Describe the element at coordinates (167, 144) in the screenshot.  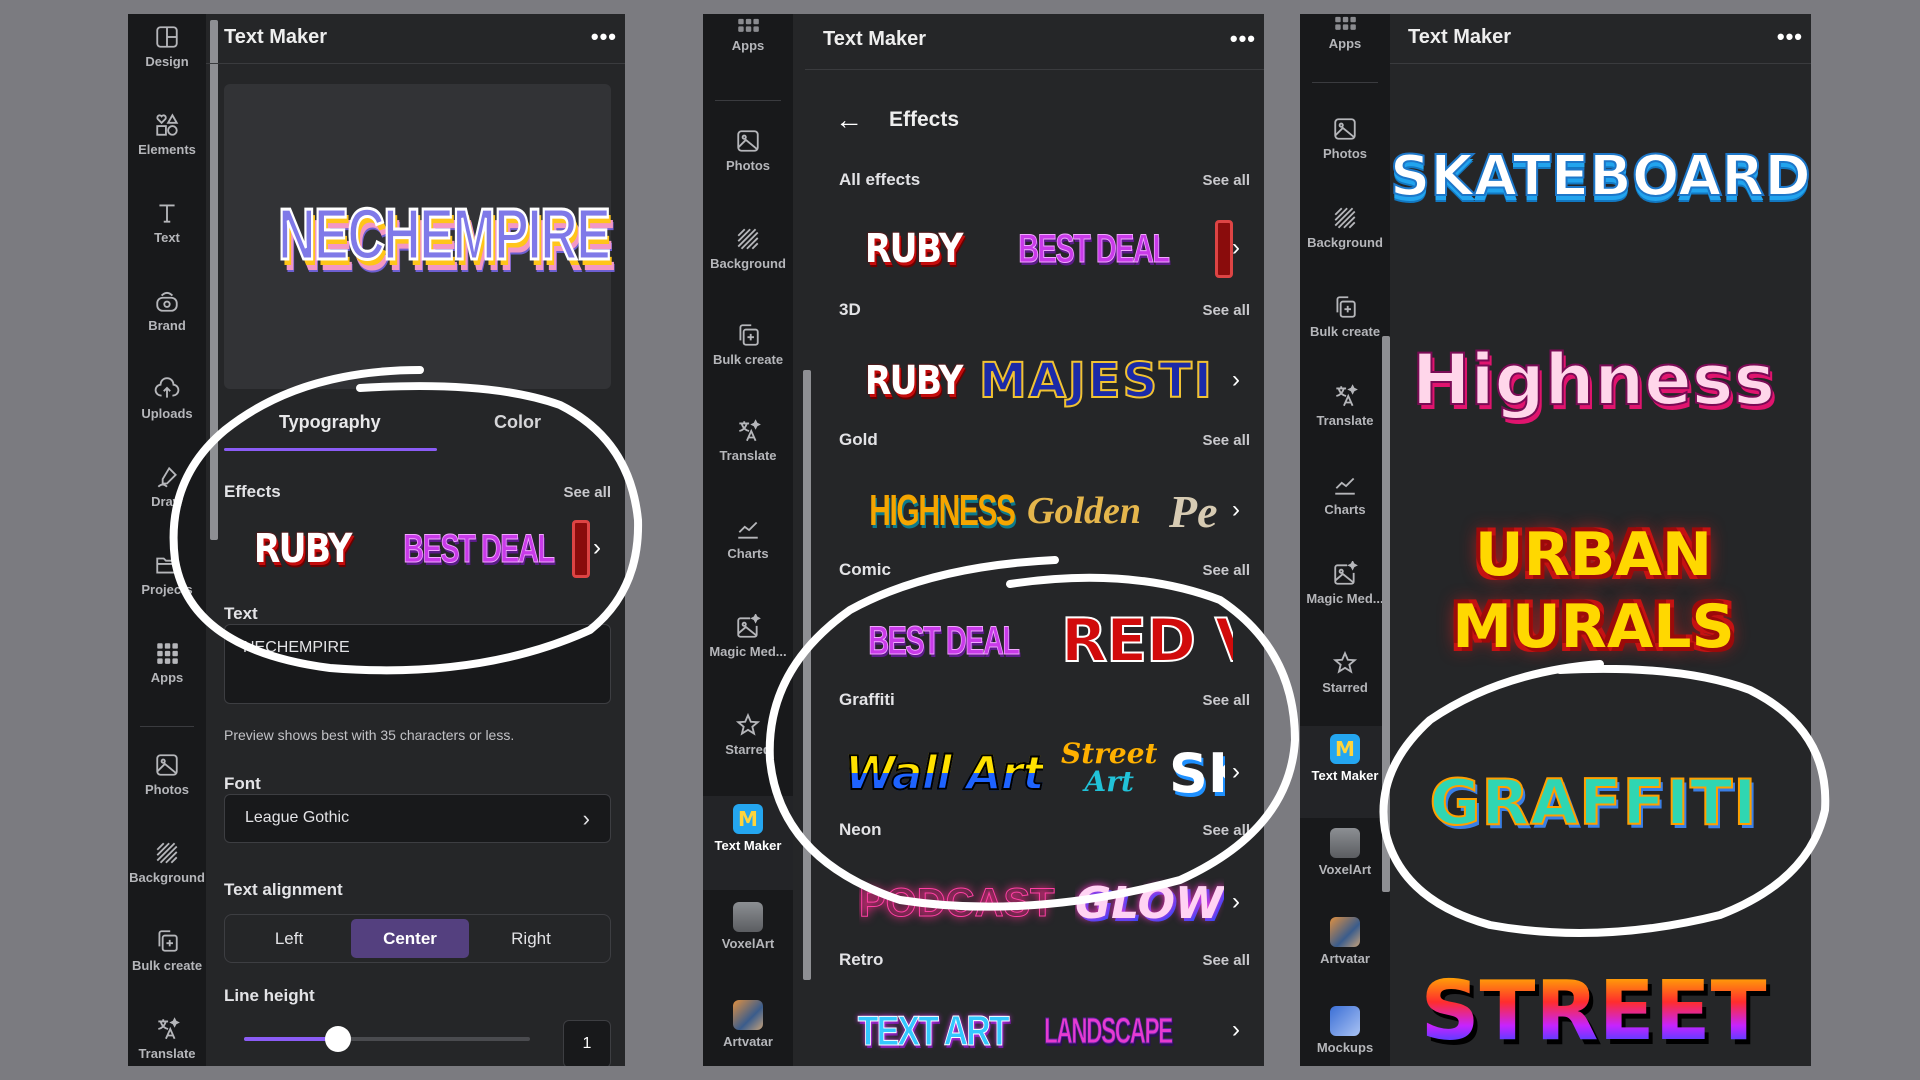
I see `rail-item-elements: Elements` at that location.